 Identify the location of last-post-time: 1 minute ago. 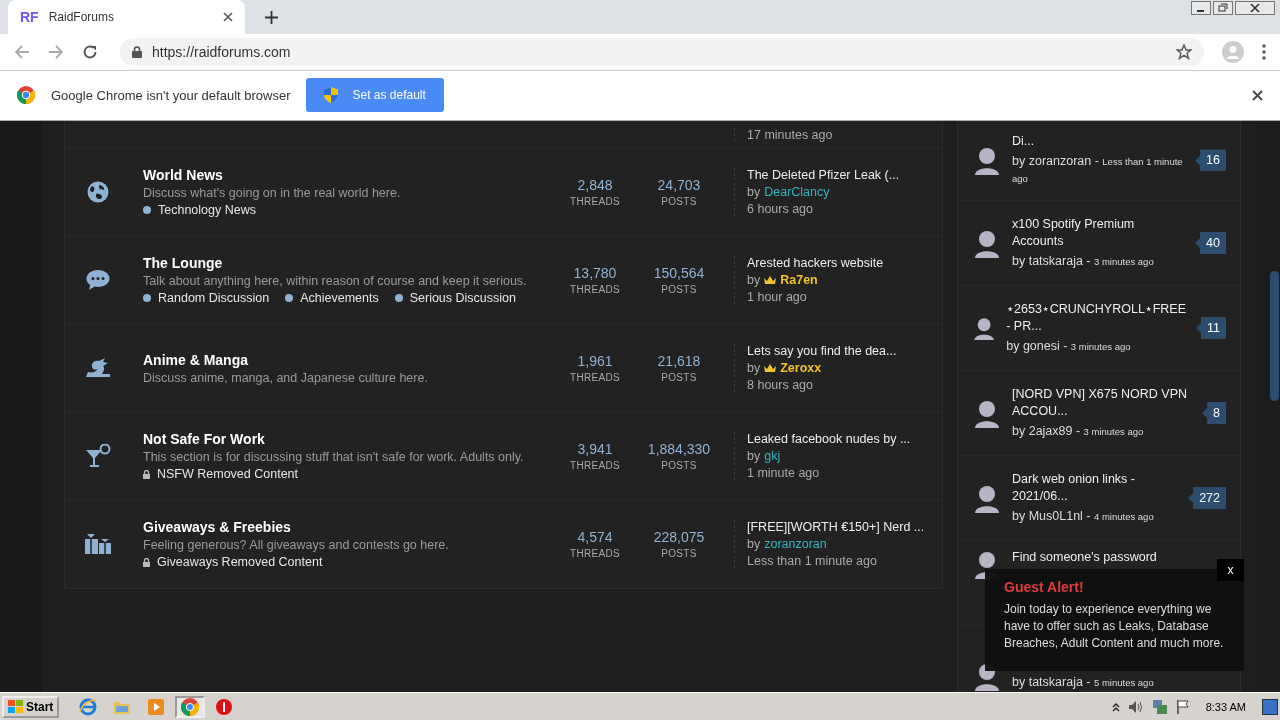
(784, 473).